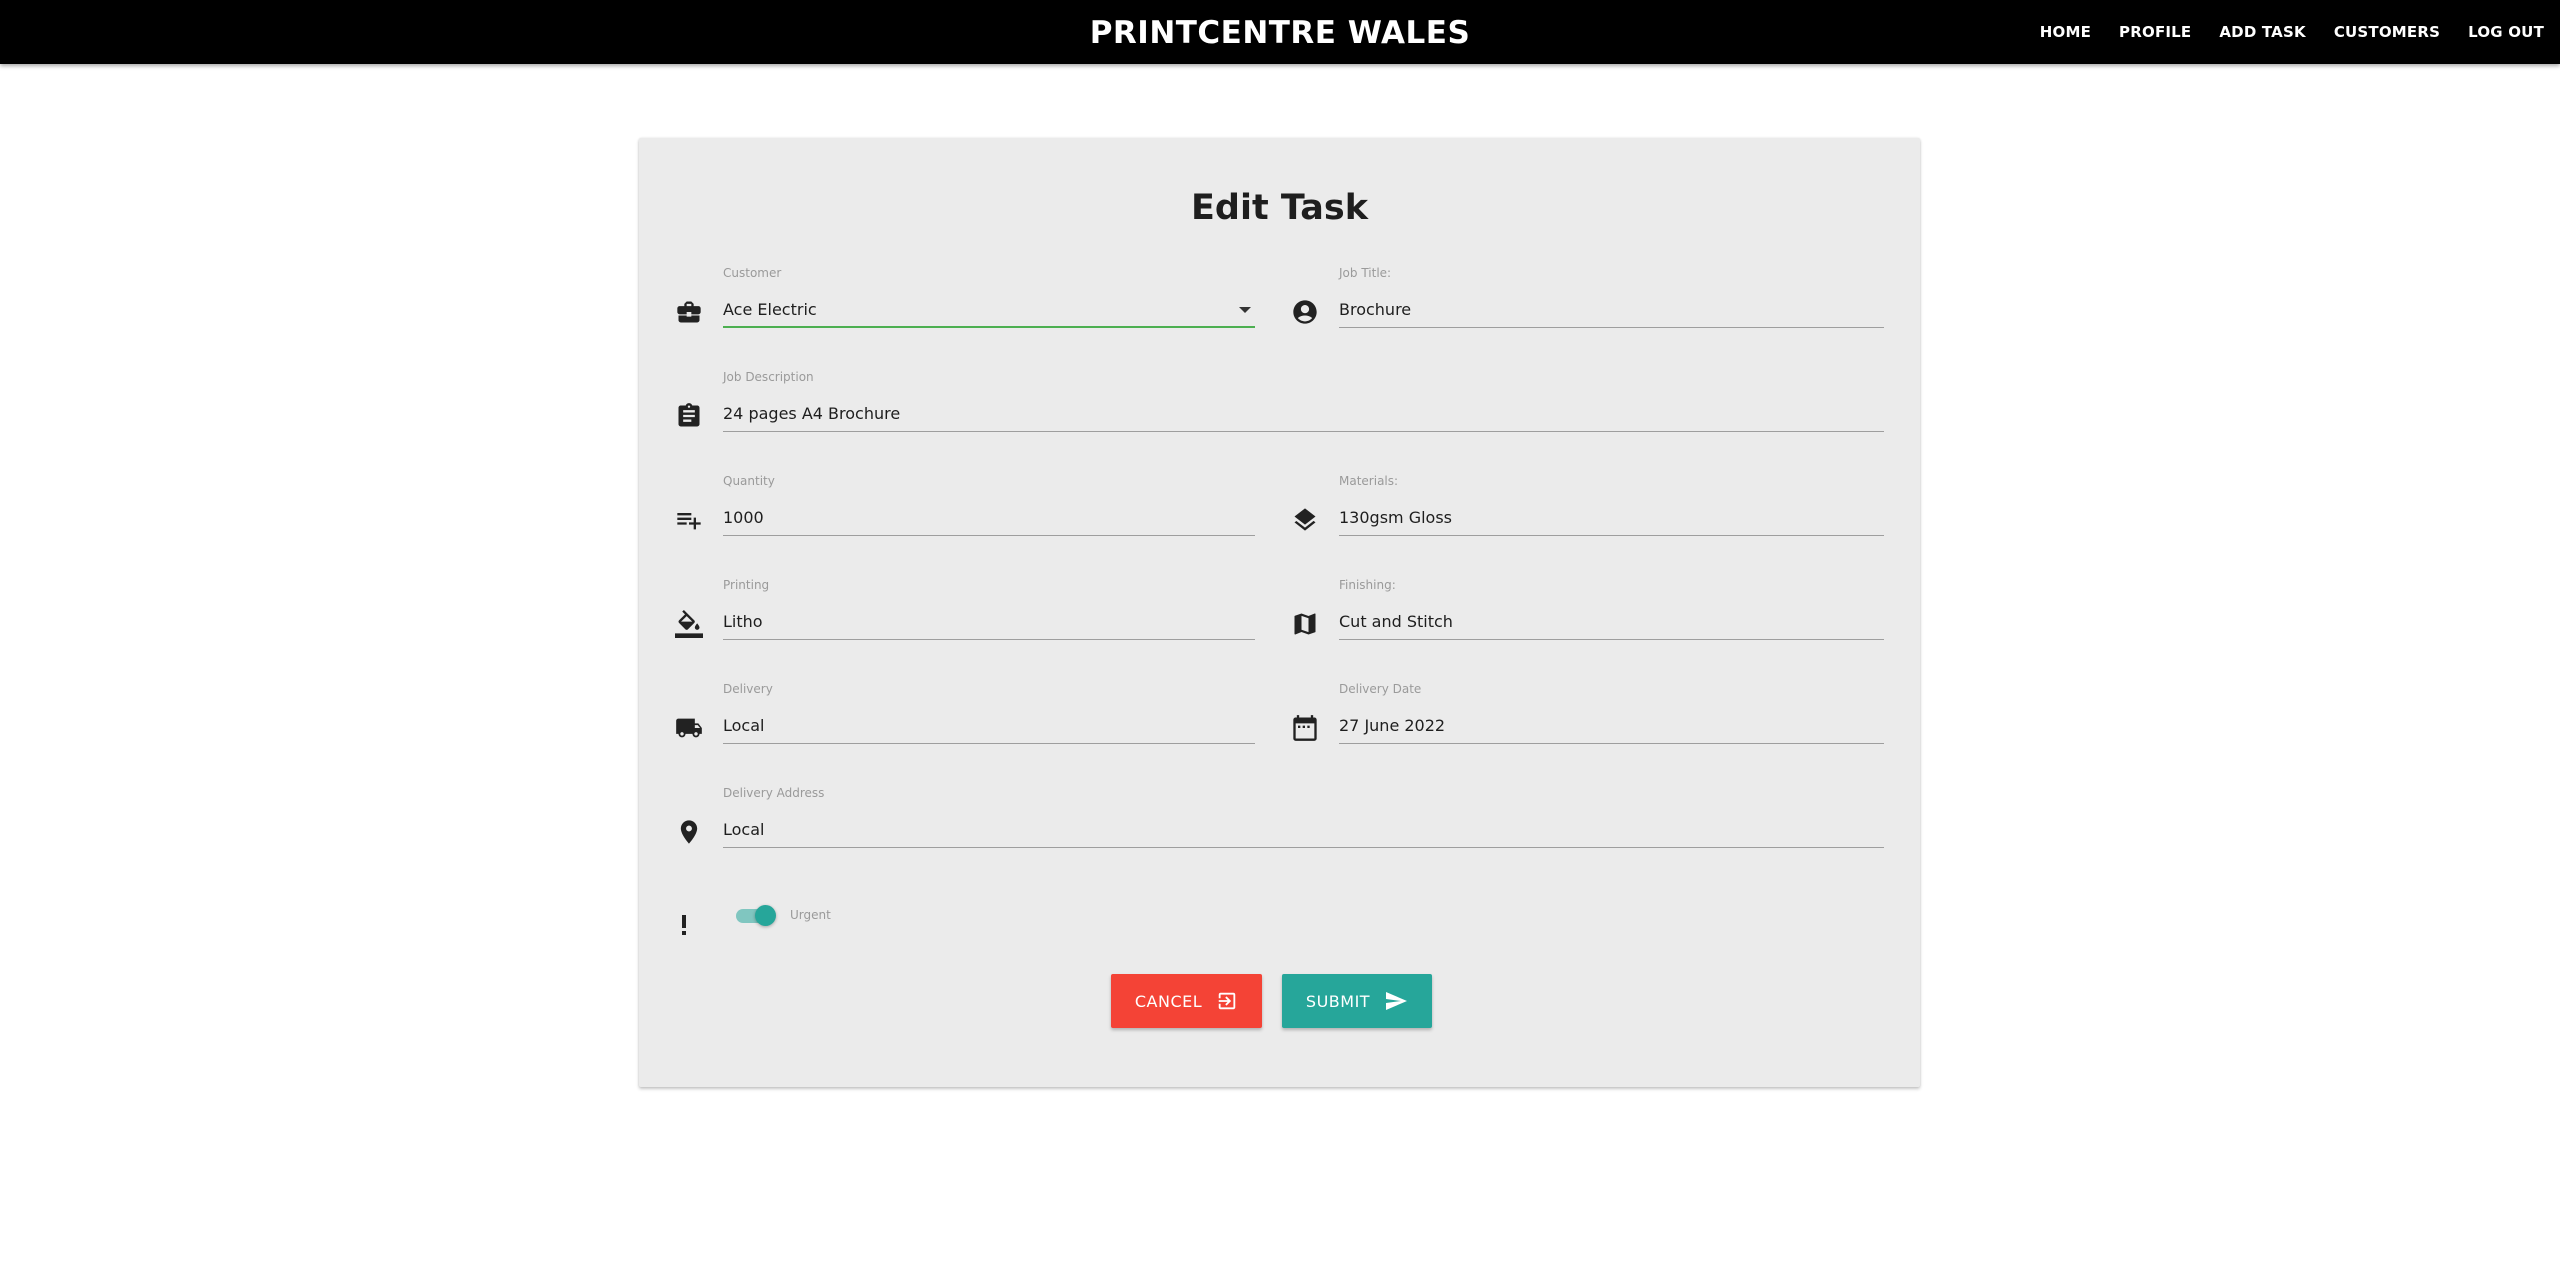 Image resolution: width=2560 pixels, height=1287 pixels. I want to click on account-circle-icon, so click(1305, 312).